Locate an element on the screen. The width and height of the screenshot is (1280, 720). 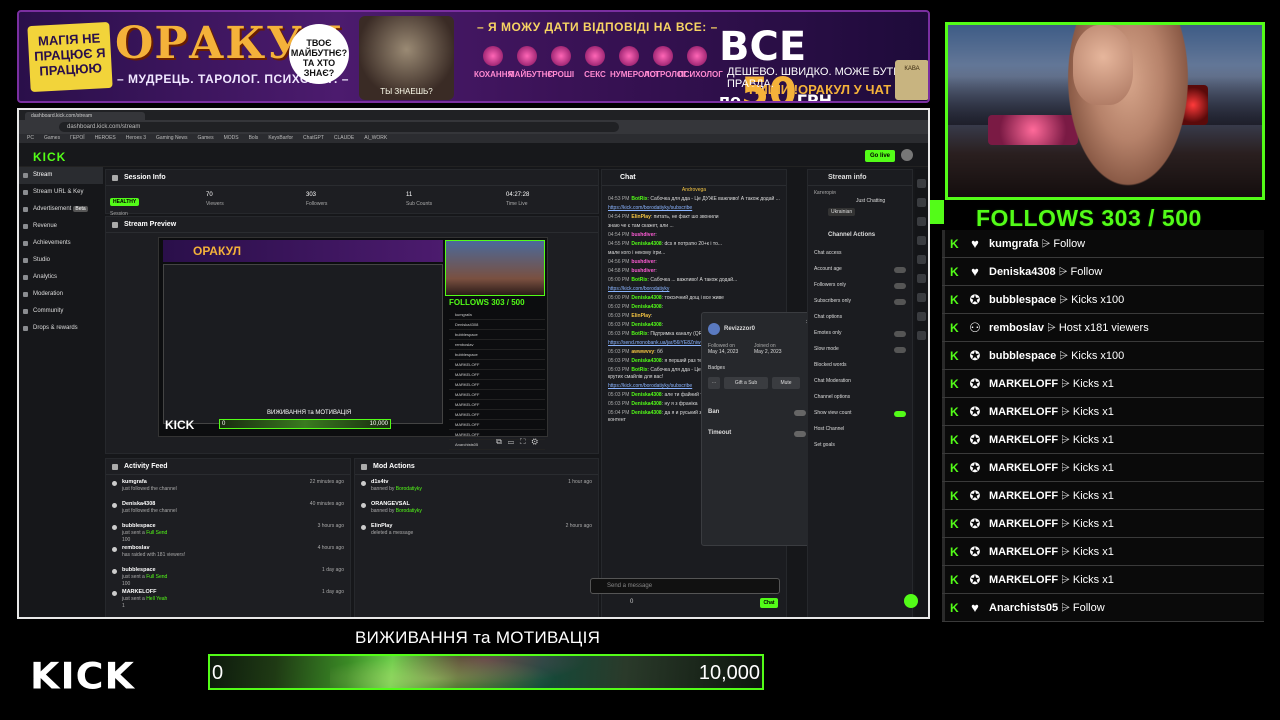
category-value: Just Chatting is located at coordinates (870, 201).